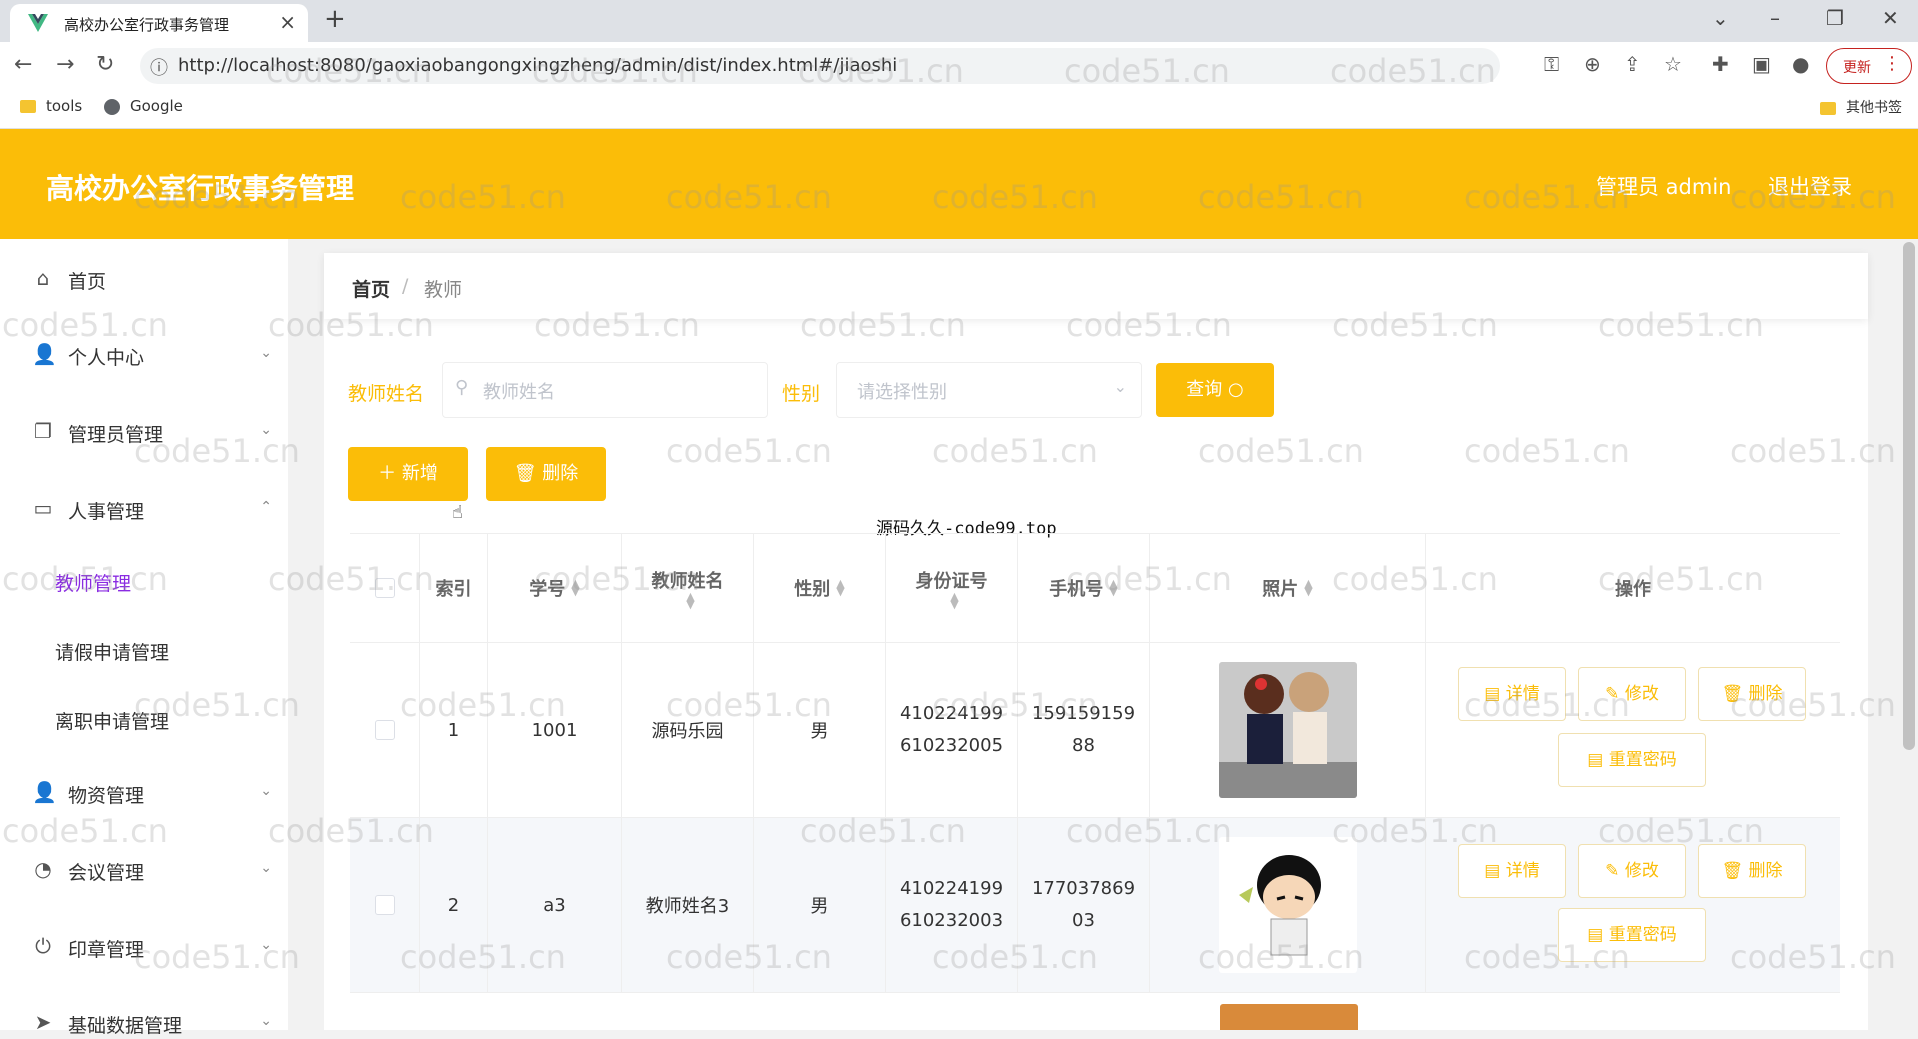 Image resolution: width=1918 pixels, height=1039 pixels. I want to click on cell-id: a3, so click(555, 905).